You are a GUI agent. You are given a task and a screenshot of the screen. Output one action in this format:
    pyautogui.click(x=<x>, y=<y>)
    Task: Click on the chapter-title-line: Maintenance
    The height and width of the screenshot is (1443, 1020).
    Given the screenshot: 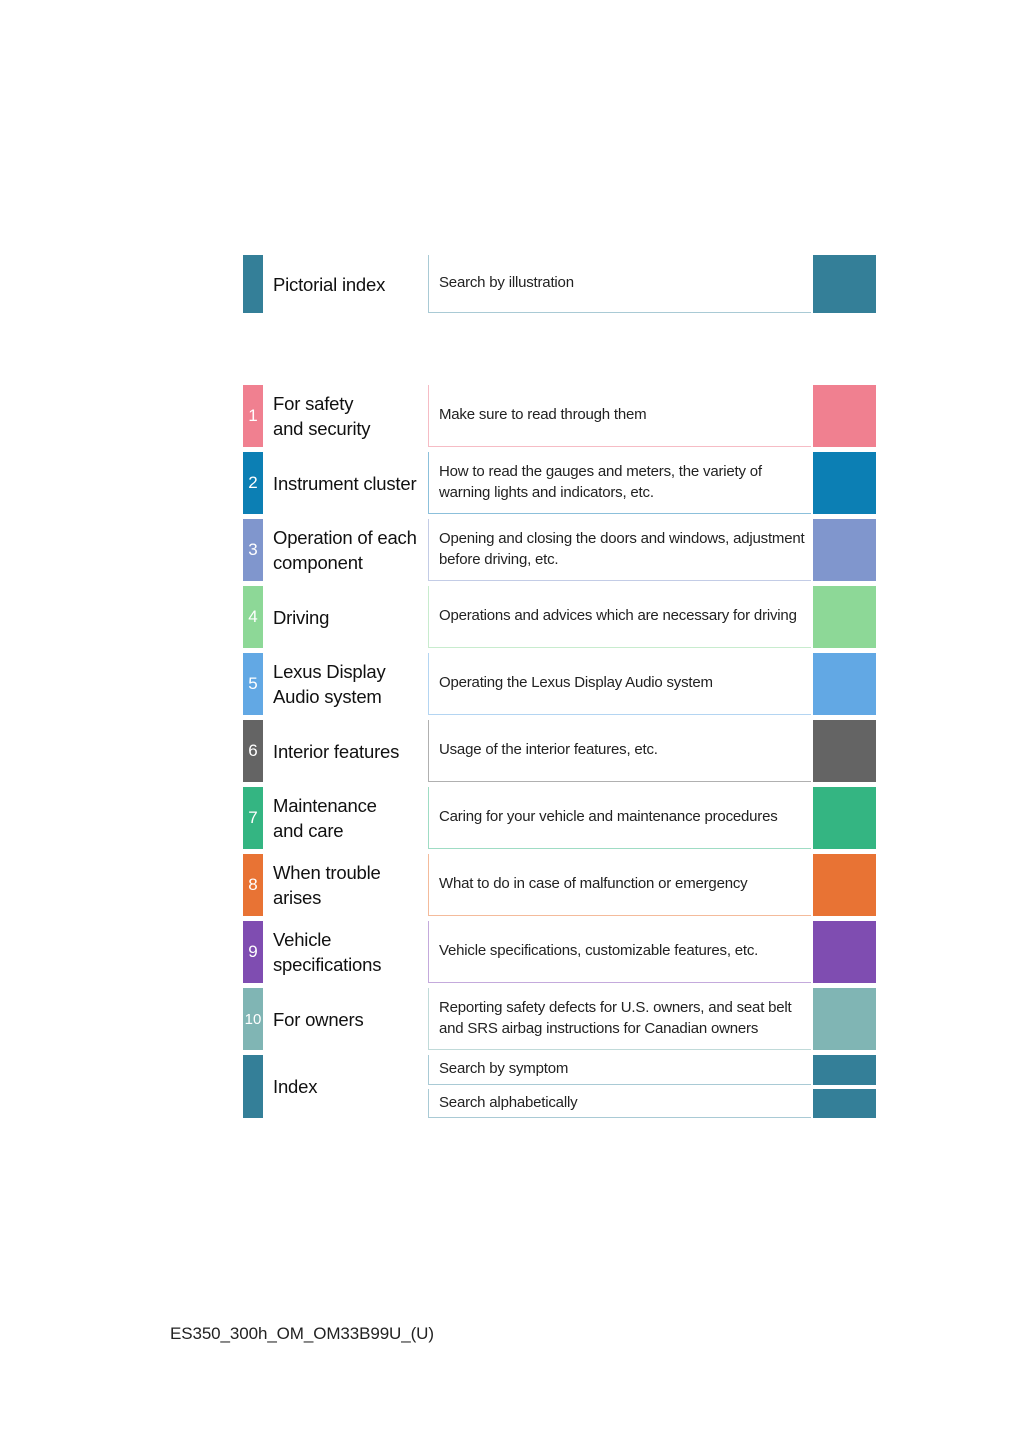 What is the action you would take?
    pyautogui.click(x=325, y=805)
    